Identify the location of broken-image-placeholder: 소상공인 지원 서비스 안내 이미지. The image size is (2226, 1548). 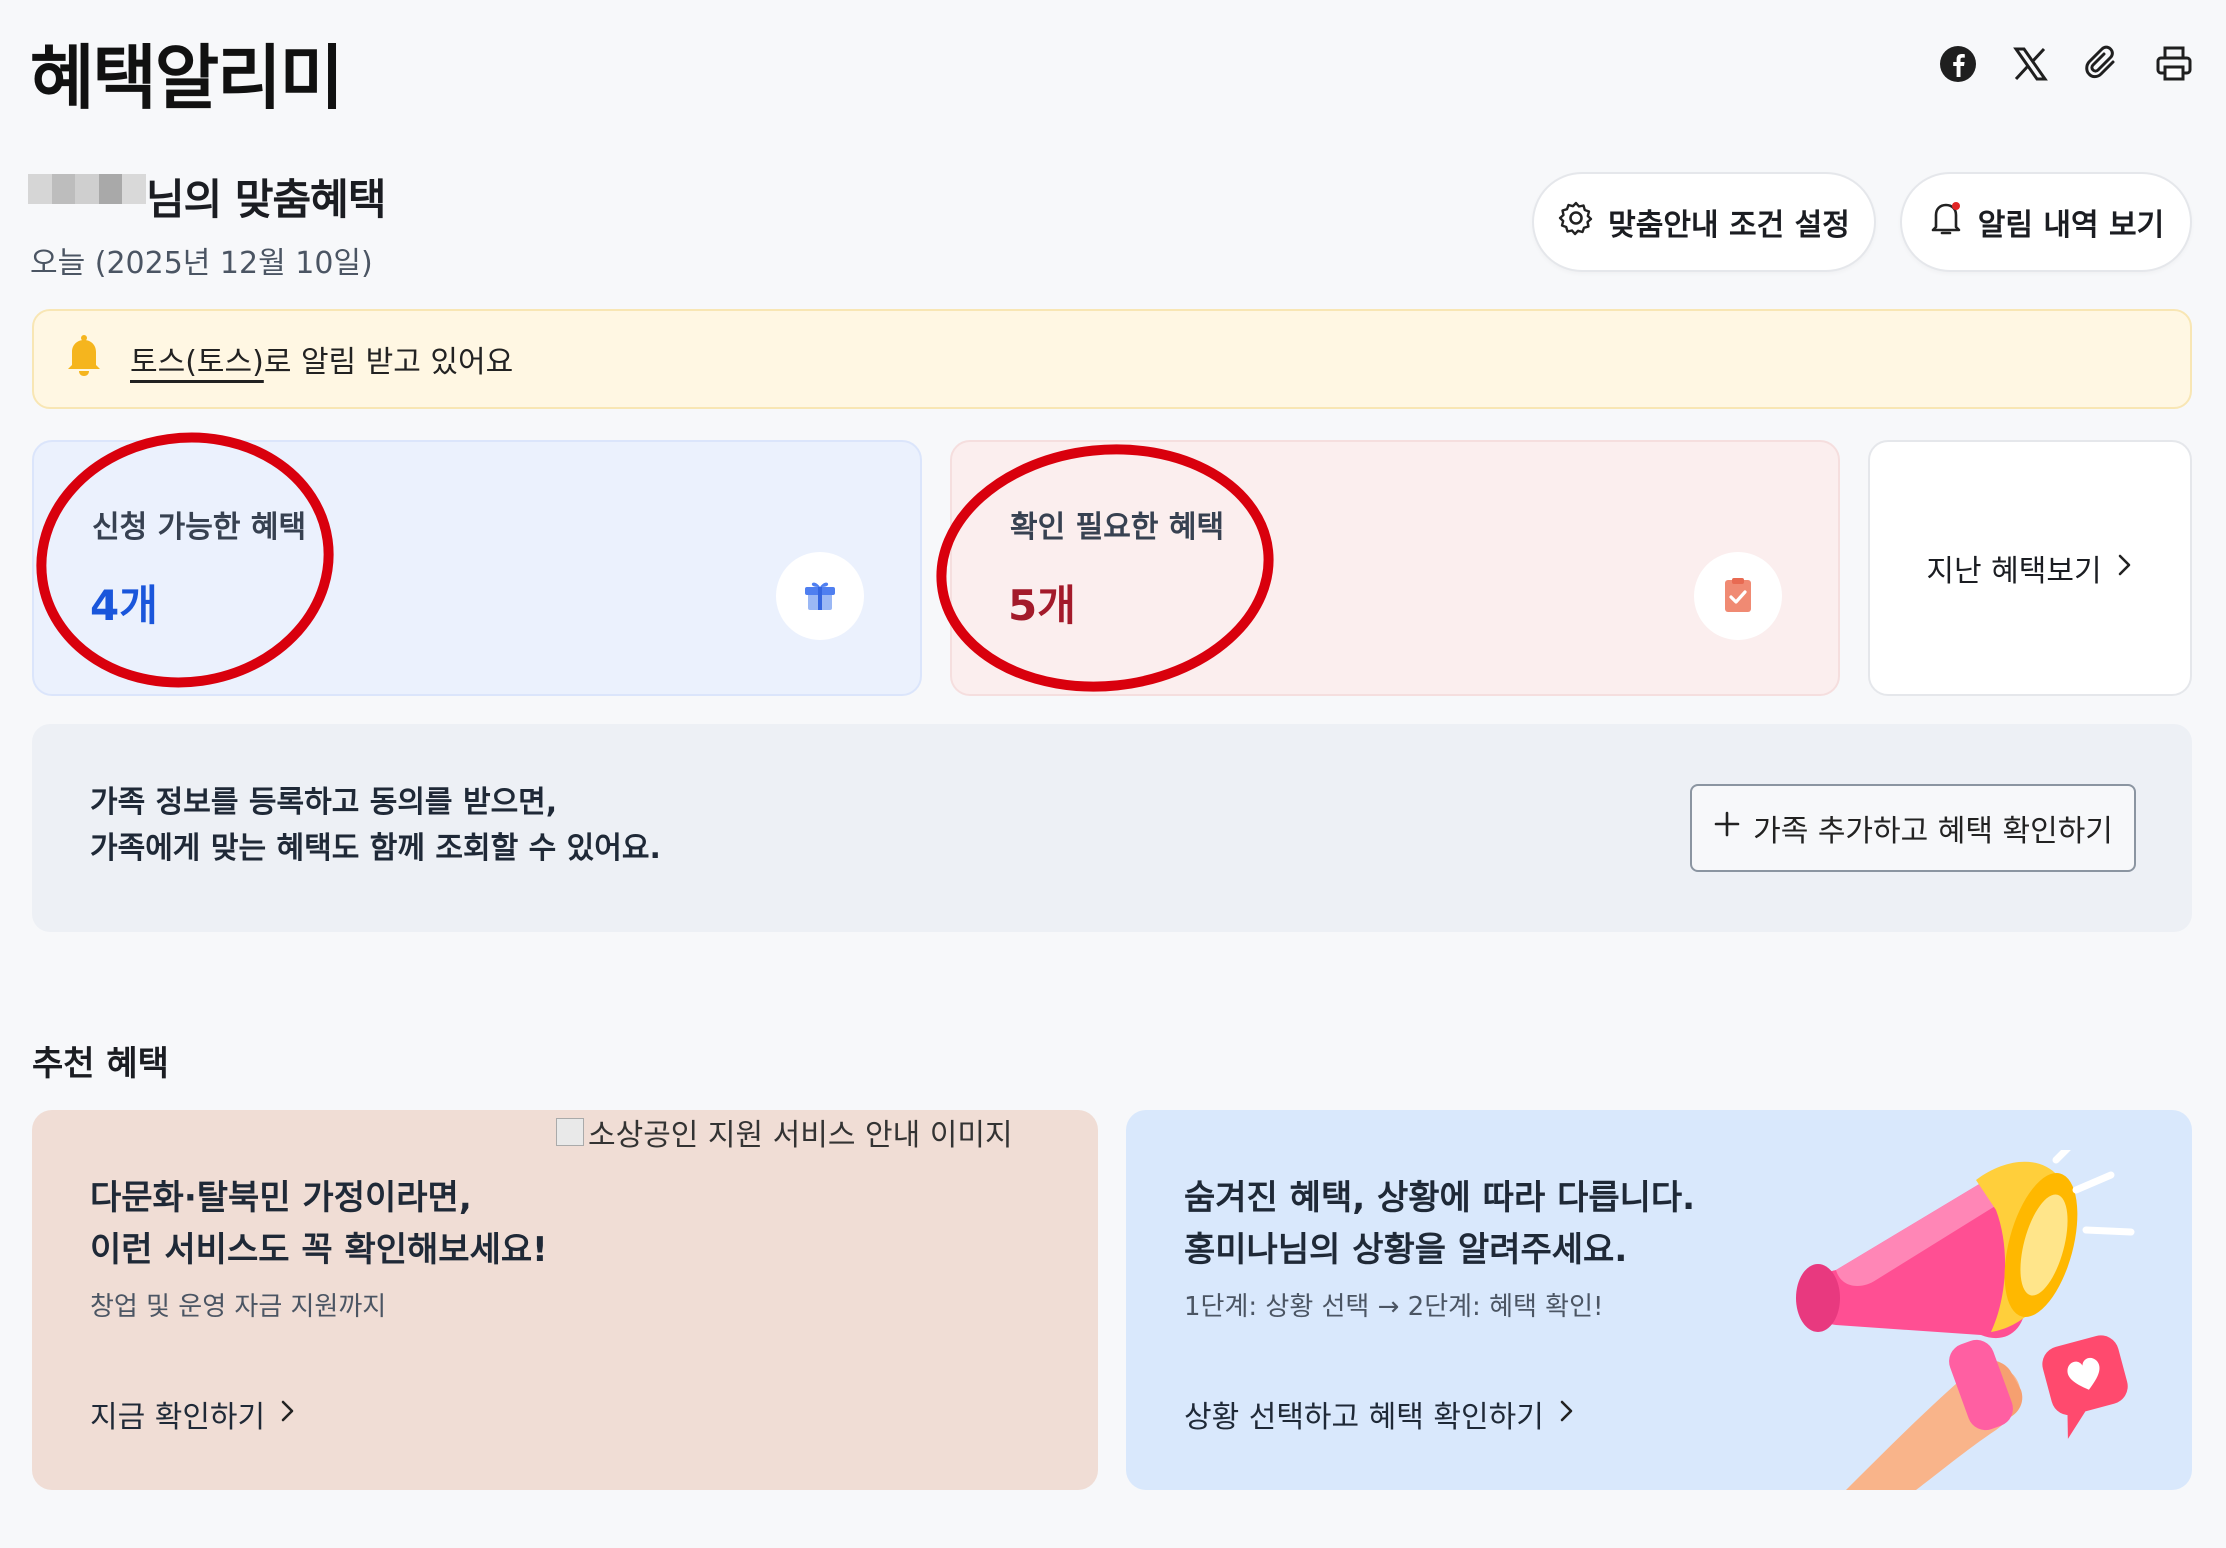
(784, 1132).